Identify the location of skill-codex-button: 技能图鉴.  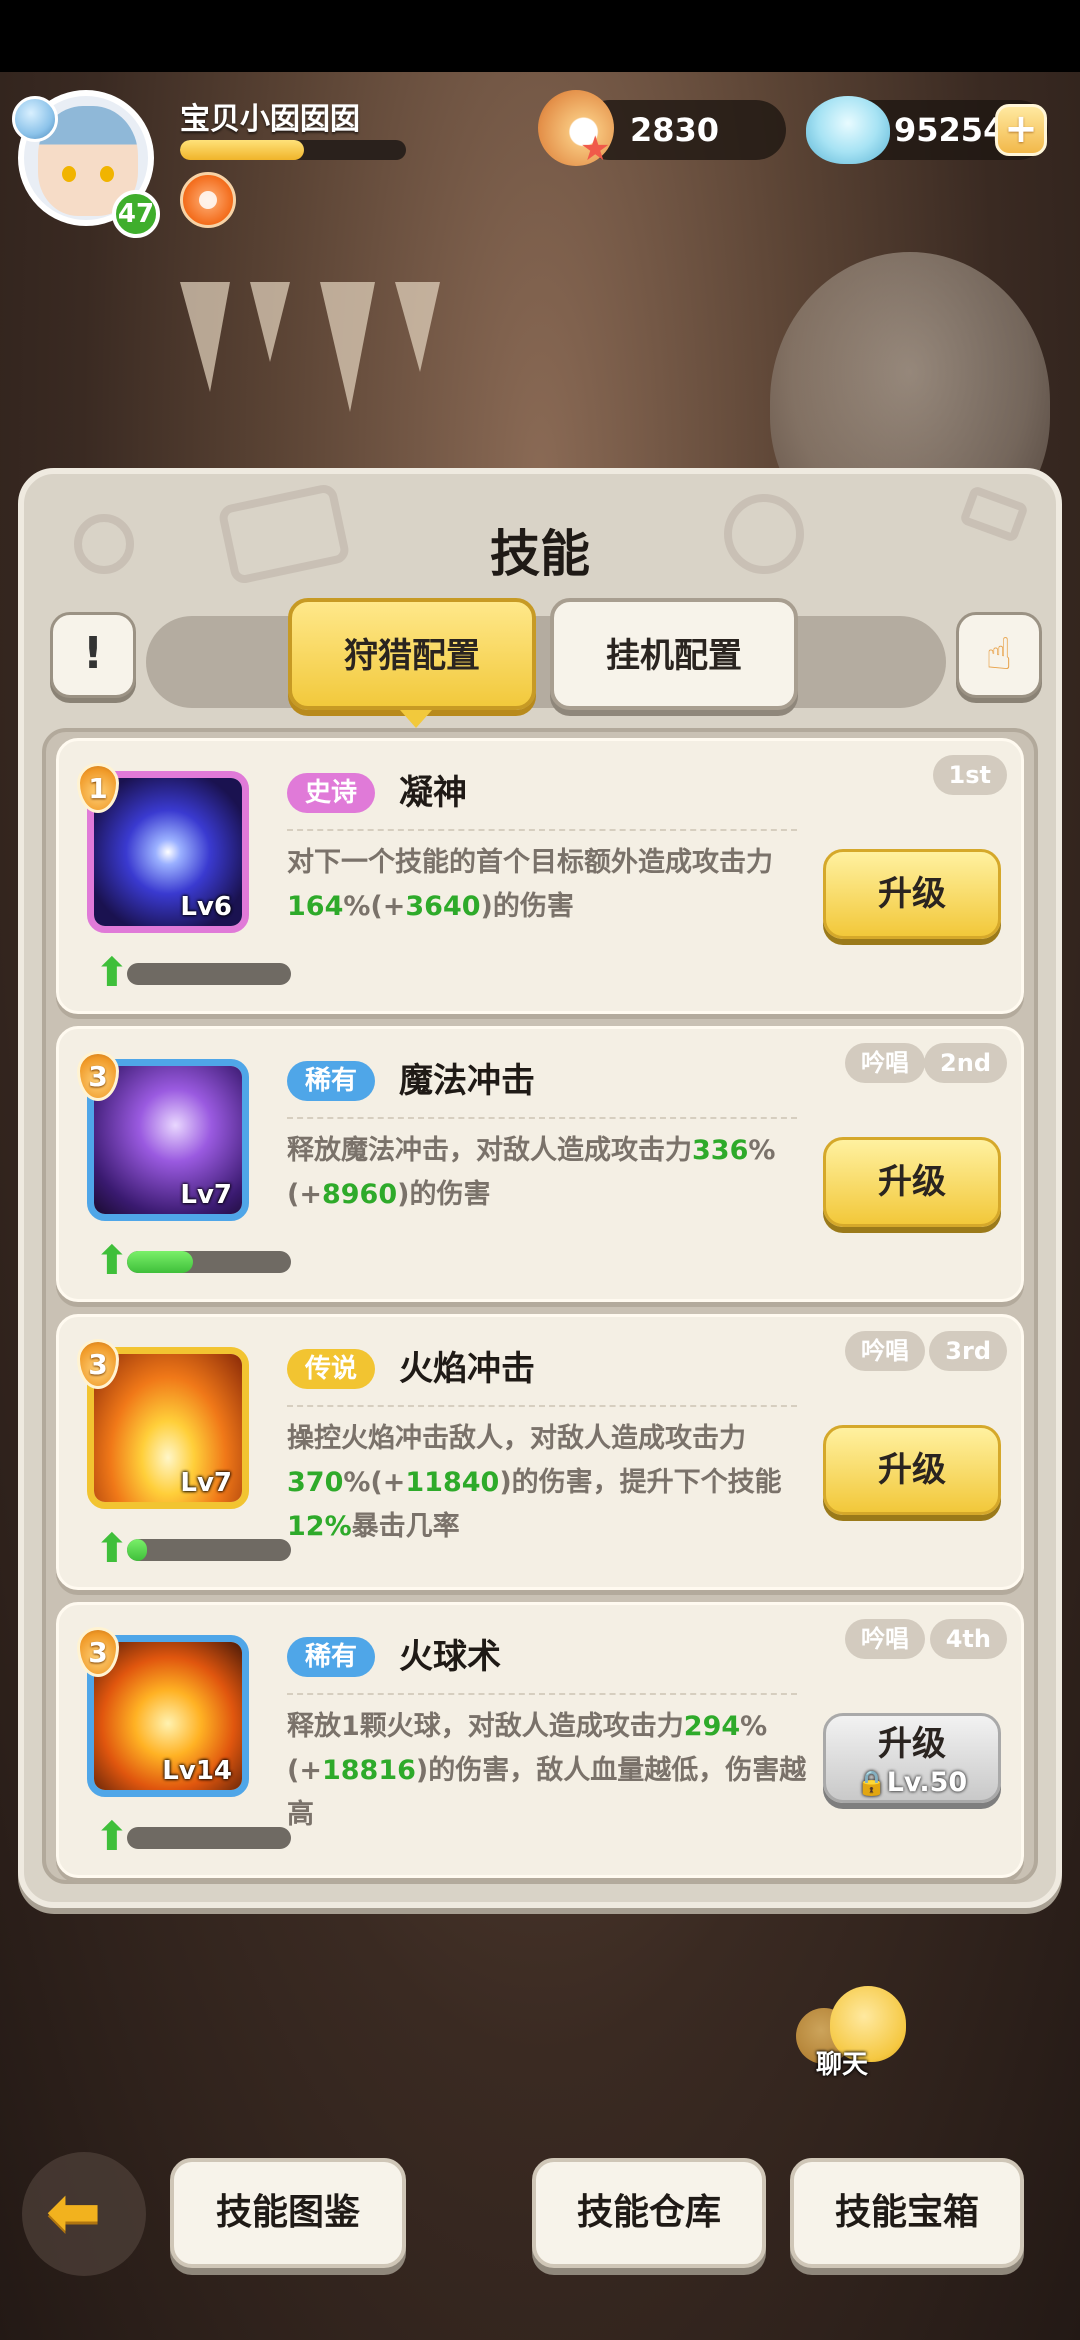
(288, 2213).